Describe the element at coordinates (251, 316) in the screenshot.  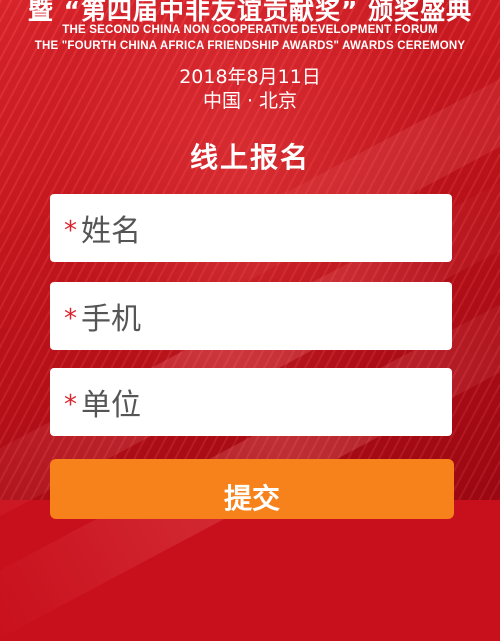
I see `phone-field: * 手机` at that location.